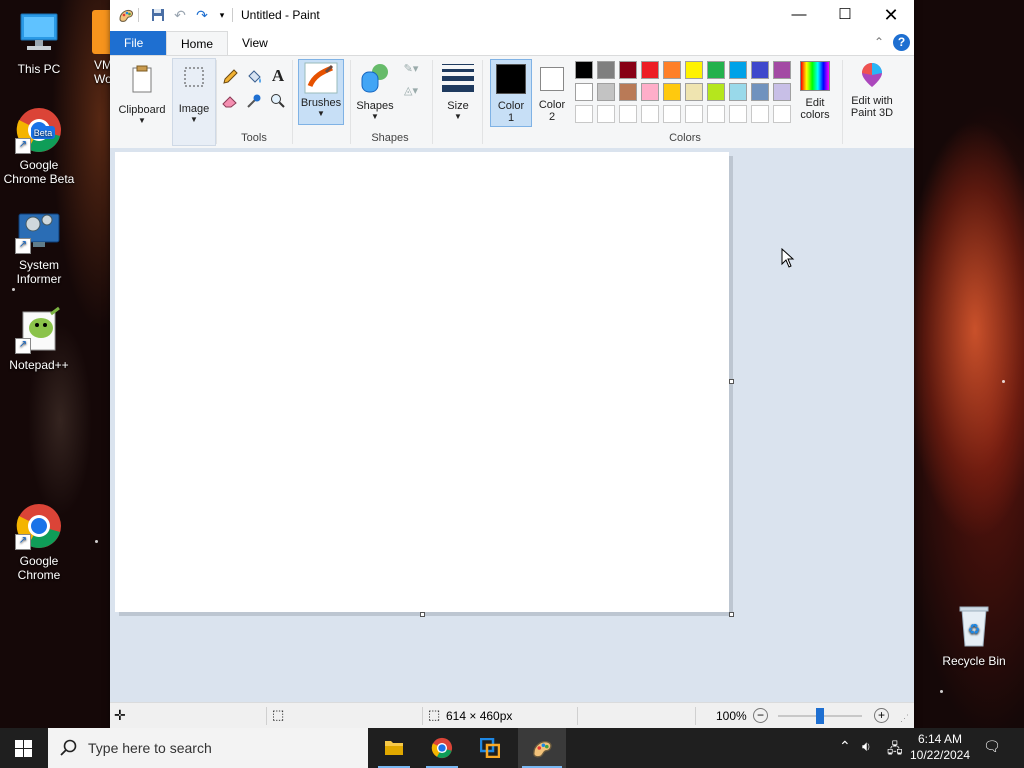 The height and width of the screenshot is (768, 1024). What do you see at coordinates (142, 101) in the screenshot?
I see `clipboard-button: Clipboard ▼` at bounding box center [142, 101].